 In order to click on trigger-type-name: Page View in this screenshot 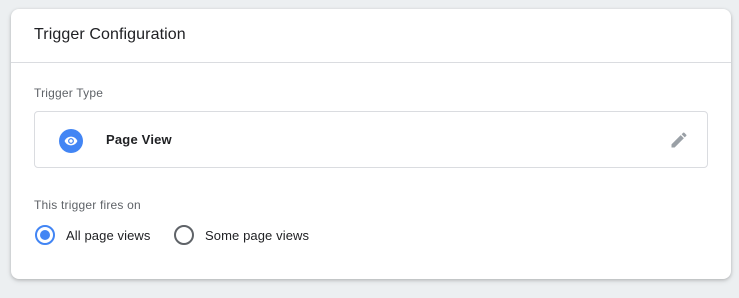, I will do `click(139, 139)`.